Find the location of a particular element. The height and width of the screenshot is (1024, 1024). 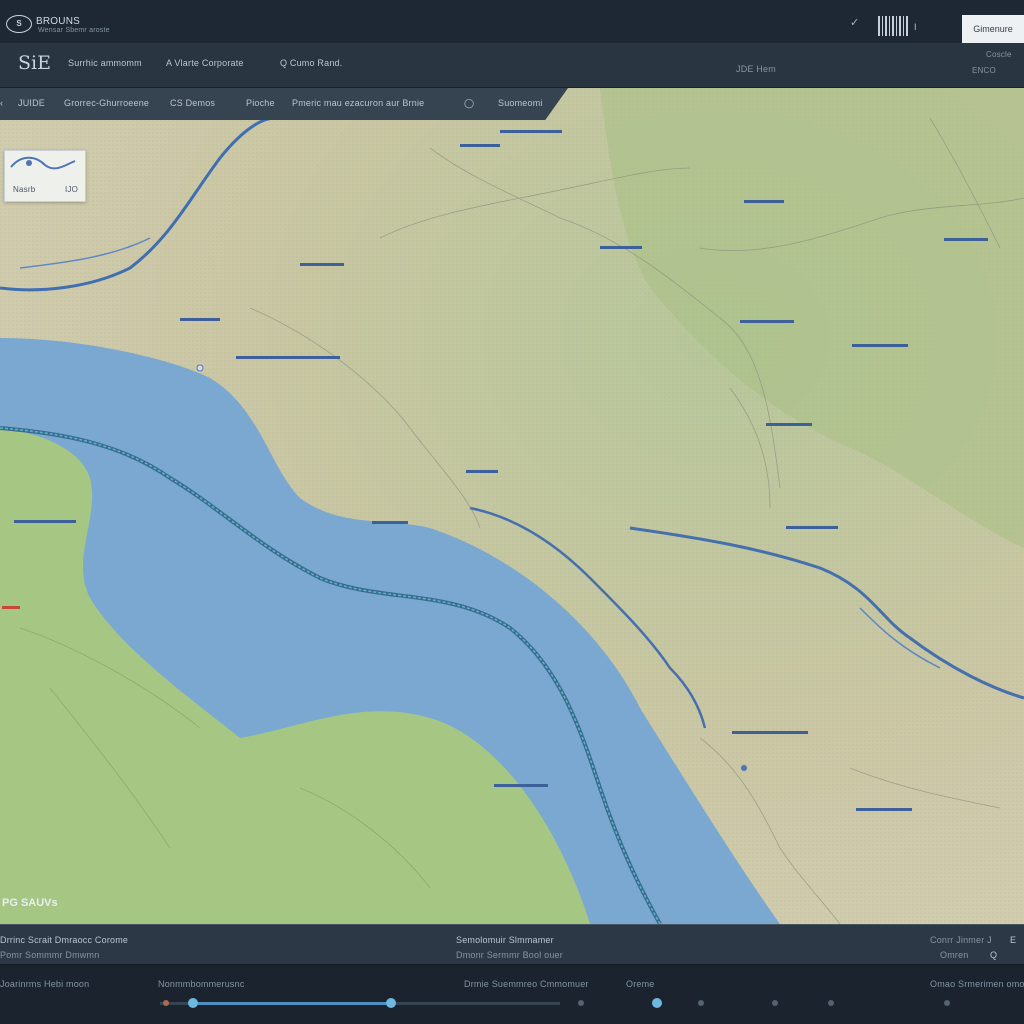

timeline-center-label: Drmie Suemmreo Cmmomuer is located at coordinates (526, 984).